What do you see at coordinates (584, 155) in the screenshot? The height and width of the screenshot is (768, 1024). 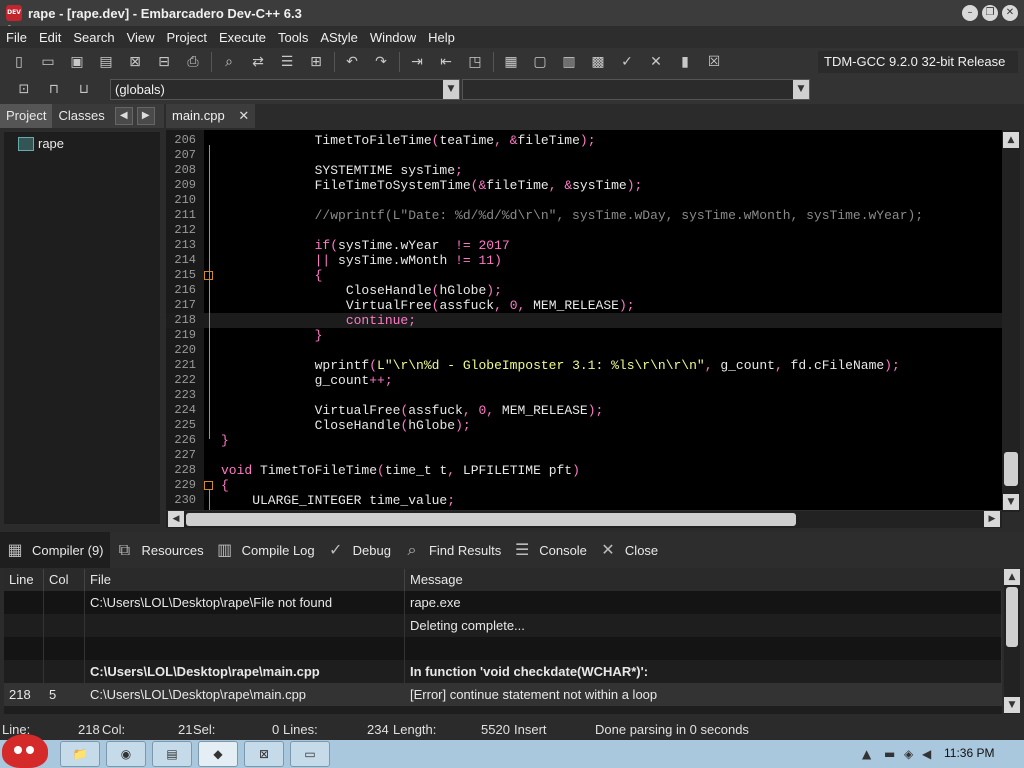 I see `code-line: 207` at bounding box center [584, 155].